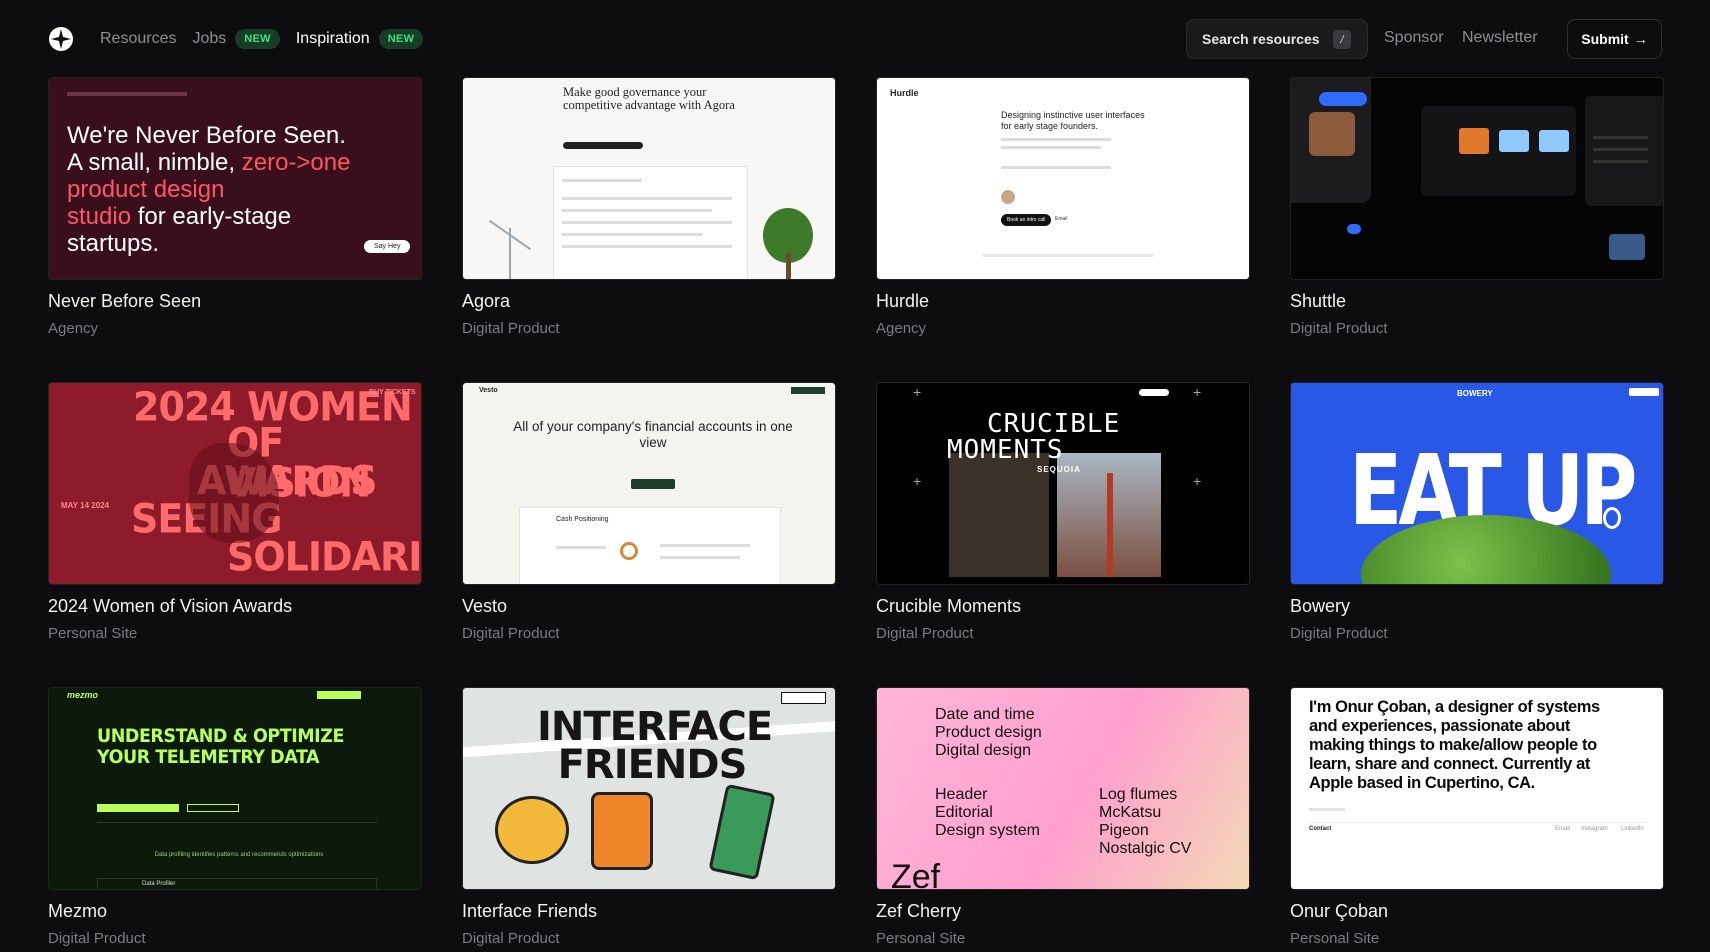 Image resolution: width=1710 pixels, height=952 pixels. What do you see at coordinates (803, 698) in the screenshot?
I see `thumb-cta: GET NOTIFIED` at bounding box center [803, 698].